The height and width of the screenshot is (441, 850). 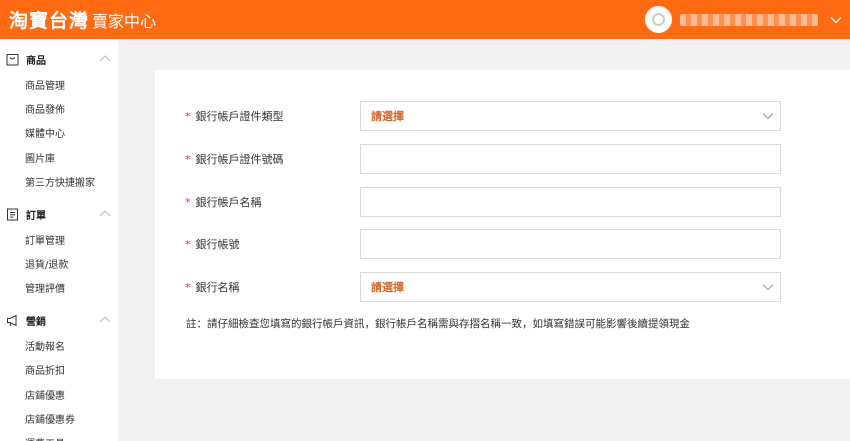 I want to click on sidebar-item-event-signup: 活動報名, so click(x=59, y=345).